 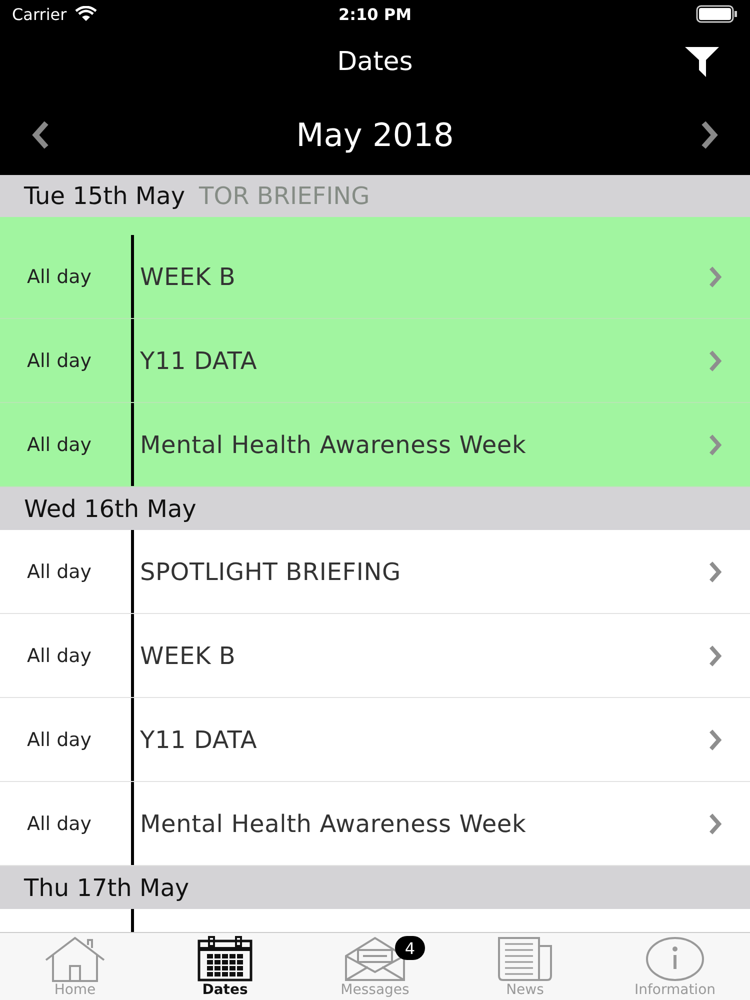 I want to click on event-title: TOR BRIEFING, so click(x=284, y=196).